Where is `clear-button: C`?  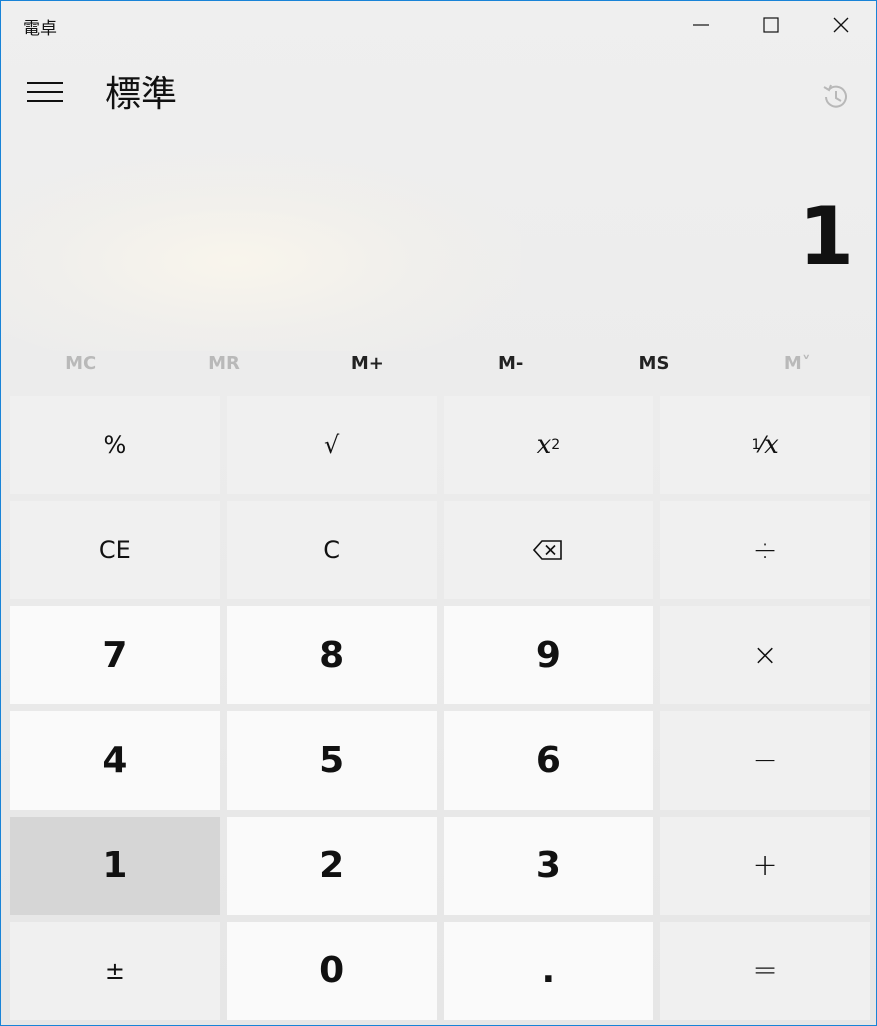
clear-button: C is located at coordinates (331, 550).